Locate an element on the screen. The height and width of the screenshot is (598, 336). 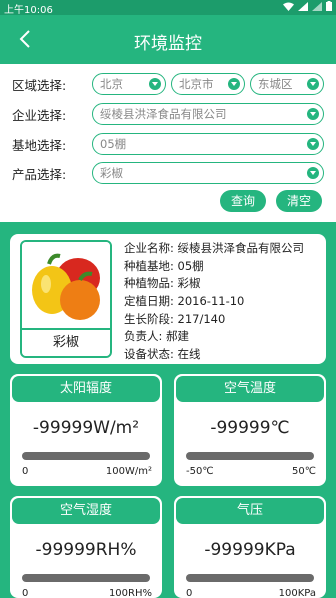
product-caption: 彩椒 is located at coordinates (66, 342).